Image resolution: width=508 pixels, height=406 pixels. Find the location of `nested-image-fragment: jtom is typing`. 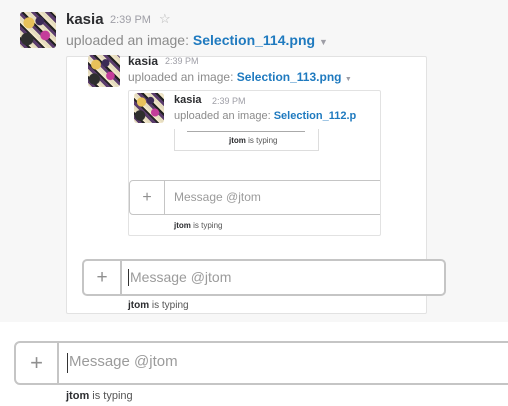

nested-image-fragment: jtom is typing is located at coordinates (246, 140).